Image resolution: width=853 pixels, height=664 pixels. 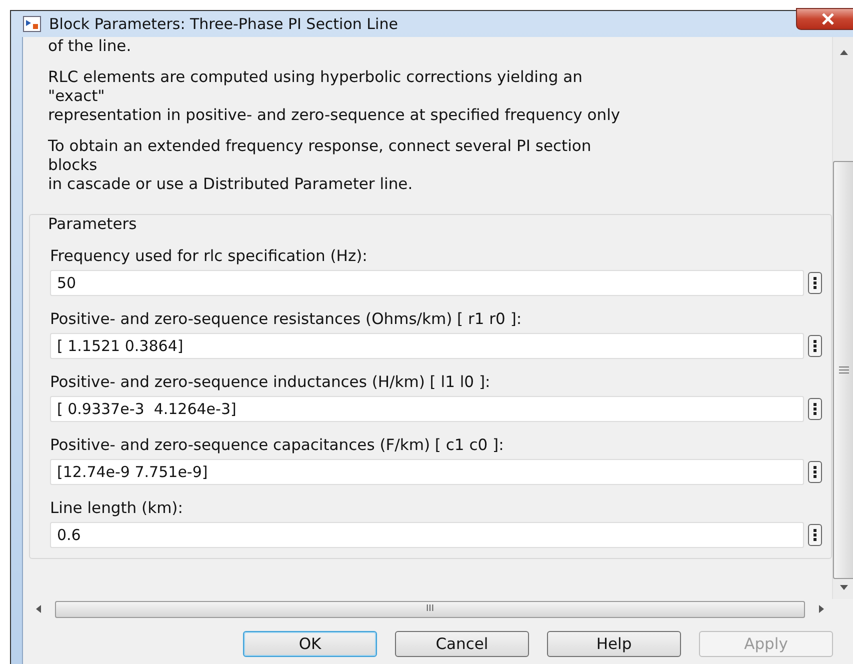 I want to click on field-label: Positive- and zero-sequence capacitances (F/km) [ c1 c0 ]:, so click(x=277, y=445).